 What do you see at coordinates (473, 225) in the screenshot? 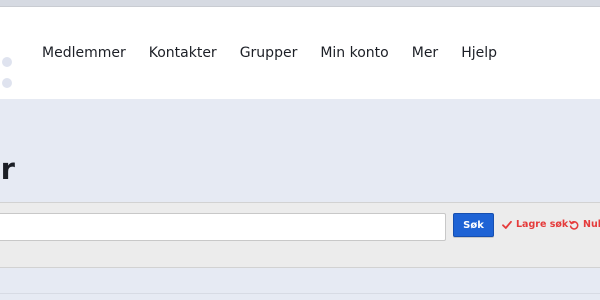
I see `search-button: Søk` at bounding box center [473, 225].